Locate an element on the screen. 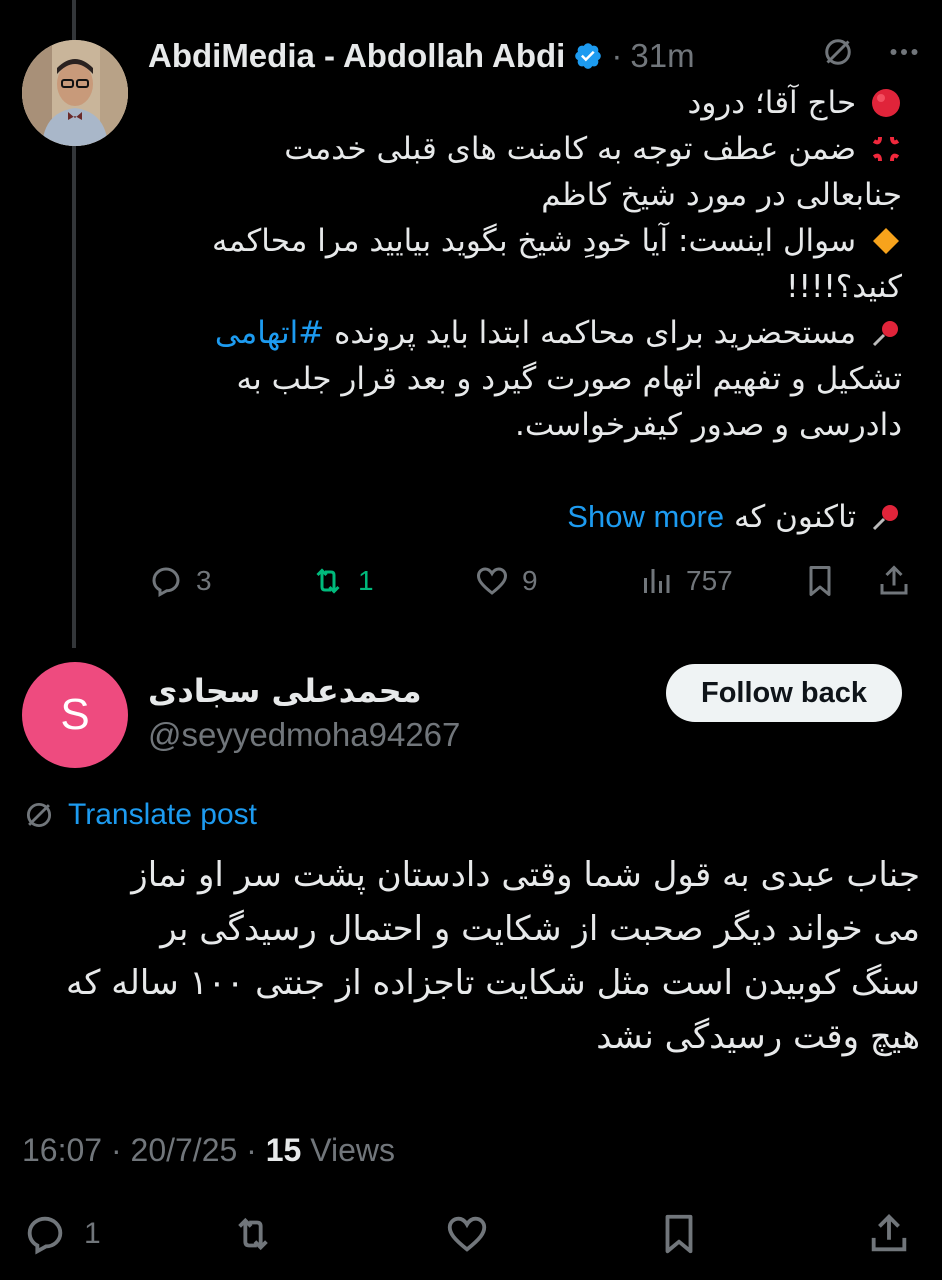 The height and width of the screenshot is (1280, 942). tweet-header: AbdiMedia - Abdollah Abdi · 31m is located at coordinates (421, 56).